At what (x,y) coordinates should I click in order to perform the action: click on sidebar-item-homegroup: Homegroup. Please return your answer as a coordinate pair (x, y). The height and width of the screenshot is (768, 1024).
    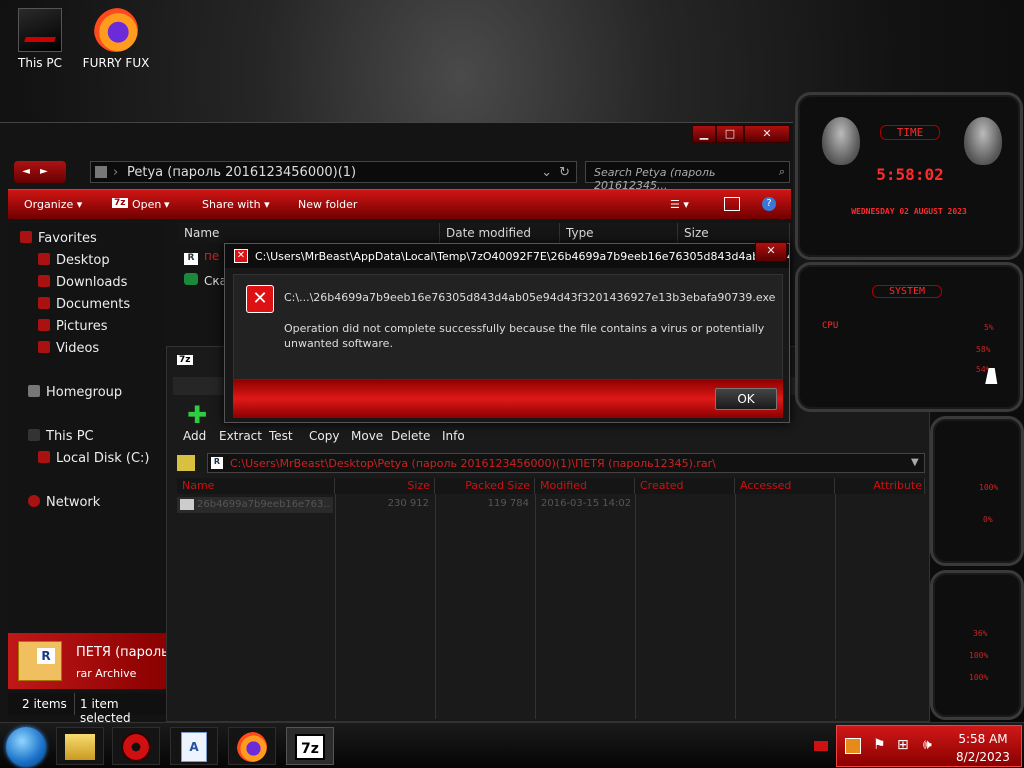
    Looking at the image, I should click on (75, 392).